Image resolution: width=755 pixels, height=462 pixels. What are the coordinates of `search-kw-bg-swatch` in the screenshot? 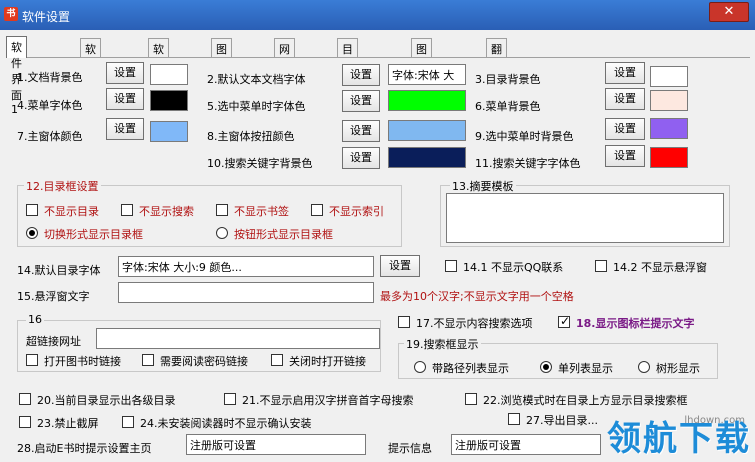 It's located at (427, 157).